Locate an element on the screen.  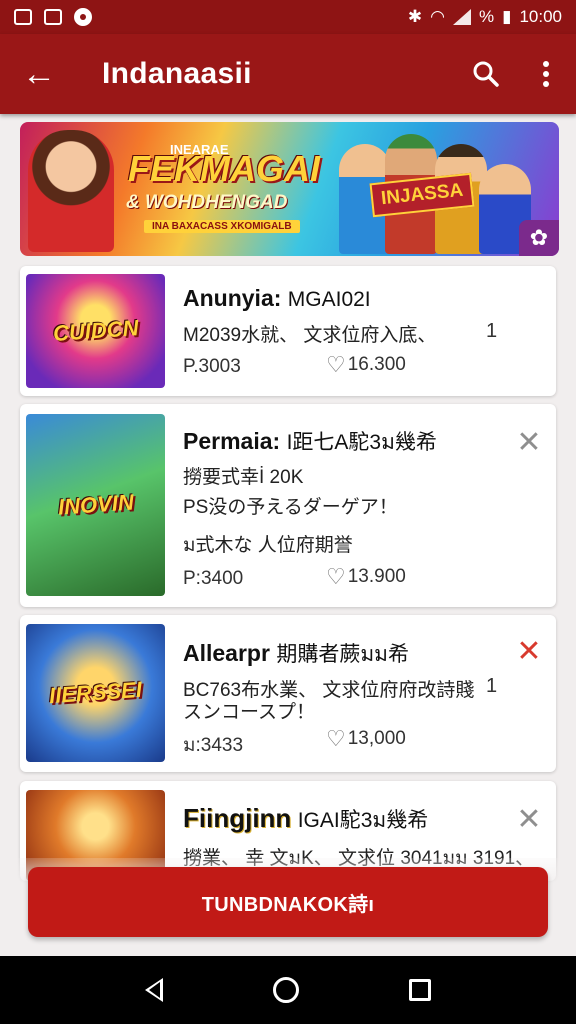
system-nav-bar is located at coordinates (288, 990).